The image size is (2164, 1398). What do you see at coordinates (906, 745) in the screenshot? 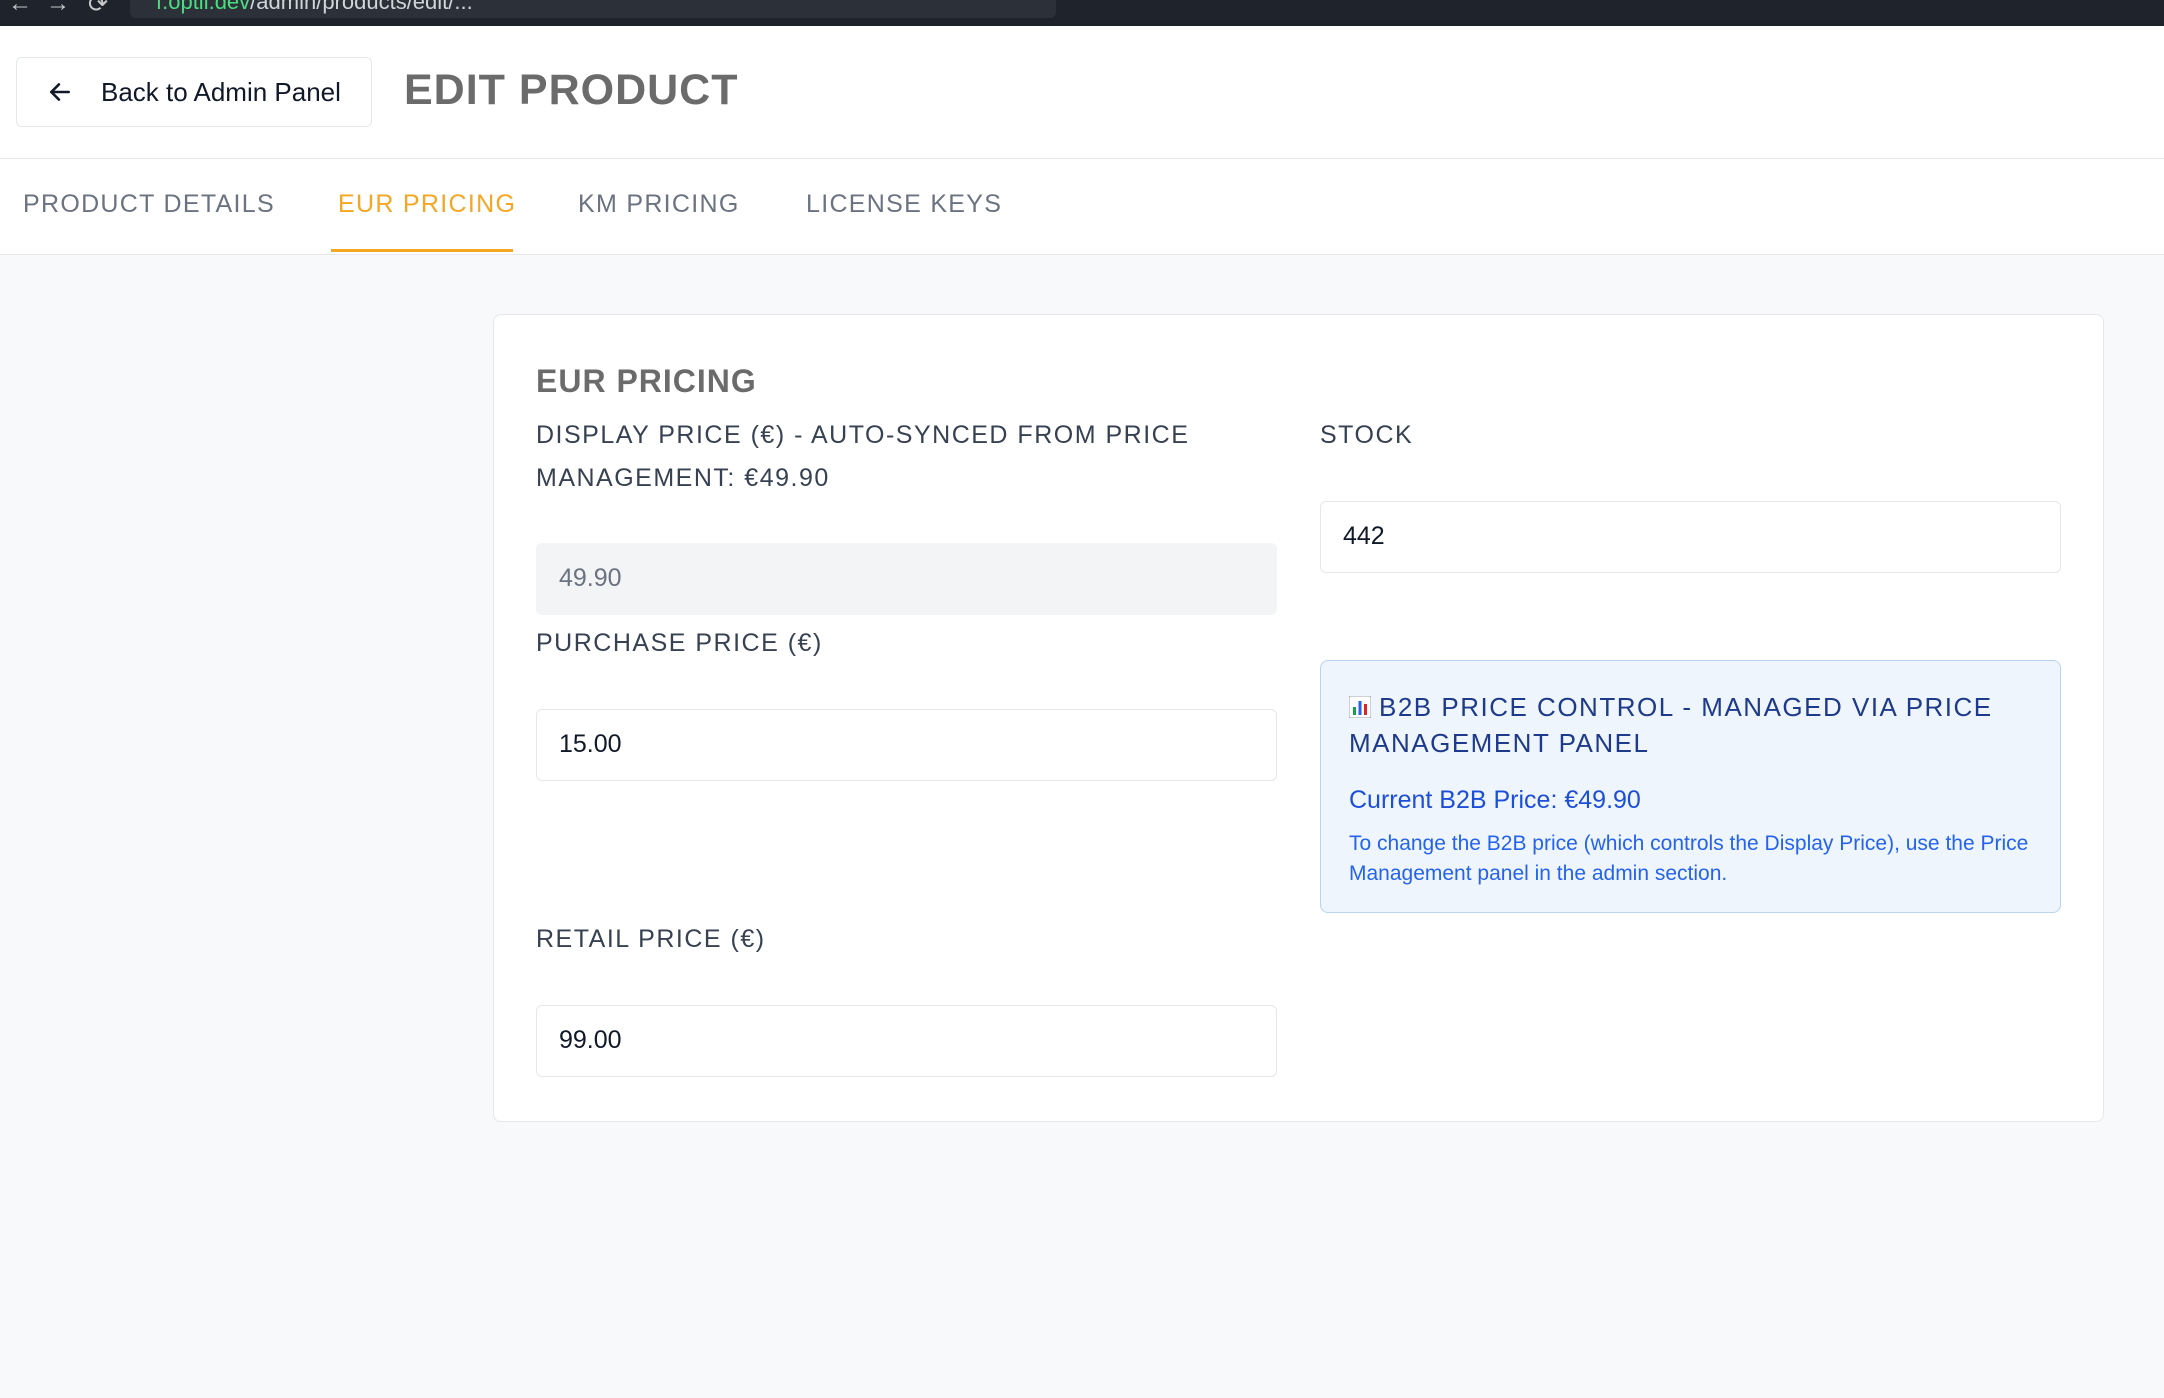
I see `purchase-price-input: 15.00` at bounding box center [906, 745].